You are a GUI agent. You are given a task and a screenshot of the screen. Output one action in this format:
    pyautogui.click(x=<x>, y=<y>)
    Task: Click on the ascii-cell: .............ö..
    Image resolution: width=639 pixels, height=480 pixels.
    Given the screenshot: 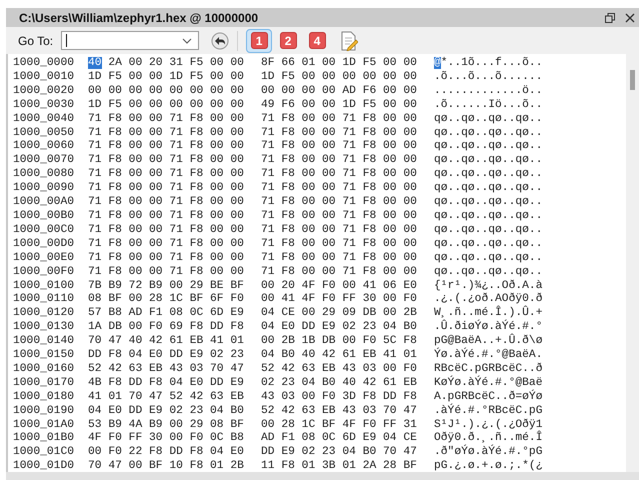 What is the action you would take?
    pyautogui.click(x=488, y=91)
    